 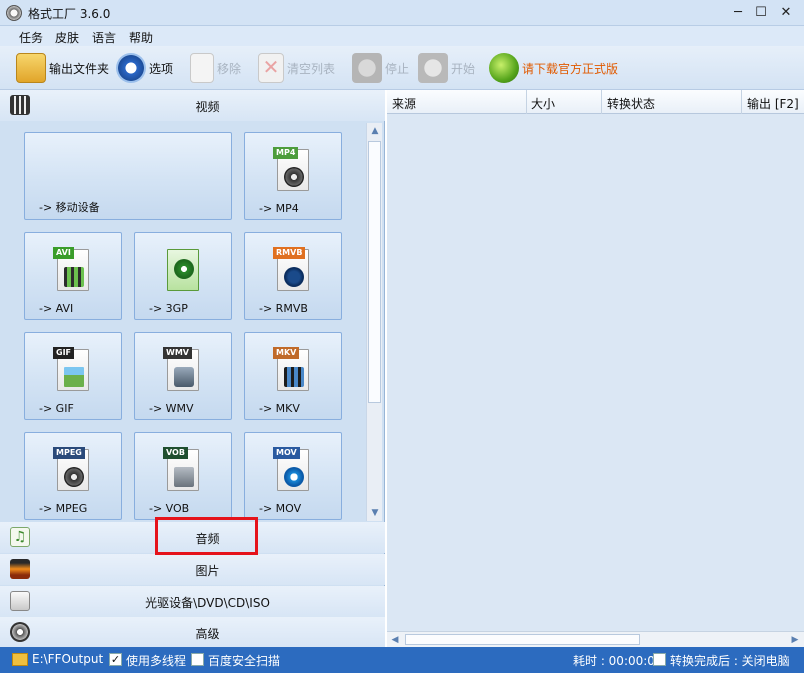 What do you see at coordinates (20, 537) in the screenshot?
I see `music-note-icon: ♫` at bounding box center [20, 537].